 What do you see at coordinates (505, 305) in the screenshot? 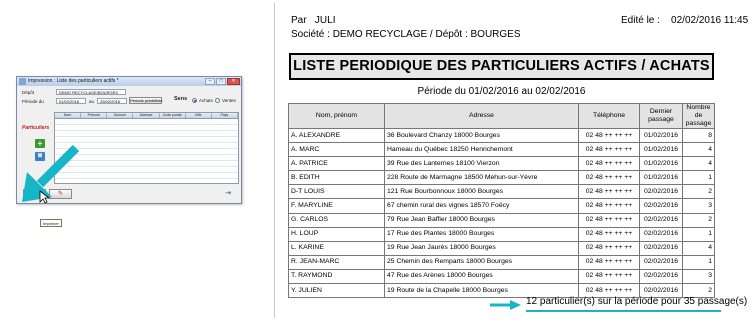
I see `summary-arrow-icon` at bounding box center [505, 305].